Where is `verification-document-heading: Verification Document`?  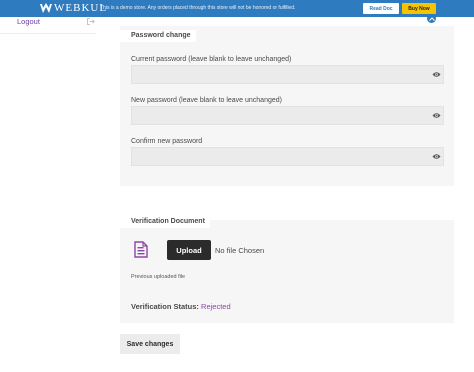
verification-document-heading: Verification Document is located at coordinates (165, 222).